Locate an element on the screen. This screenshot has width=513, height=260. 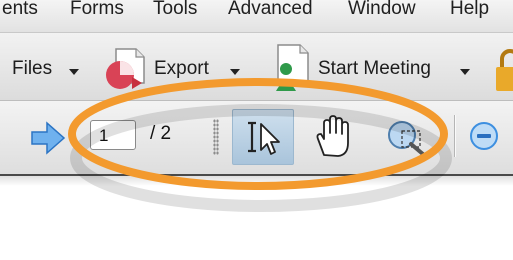
toolbar-grip is located at coordinates (216, 137).